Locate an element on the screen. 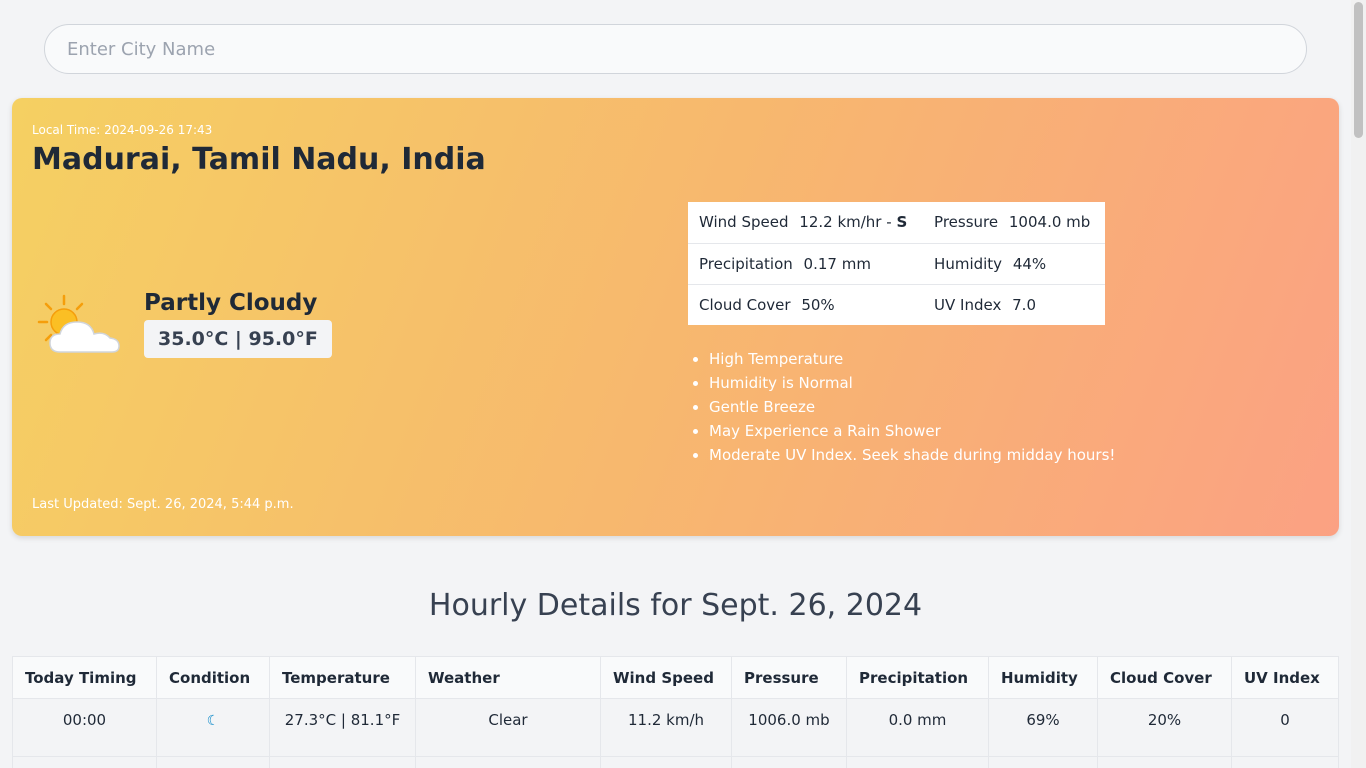 The height and width of the screenshot is (768, 1366). column-header: Precipitation is located at coordinates (917, 677).